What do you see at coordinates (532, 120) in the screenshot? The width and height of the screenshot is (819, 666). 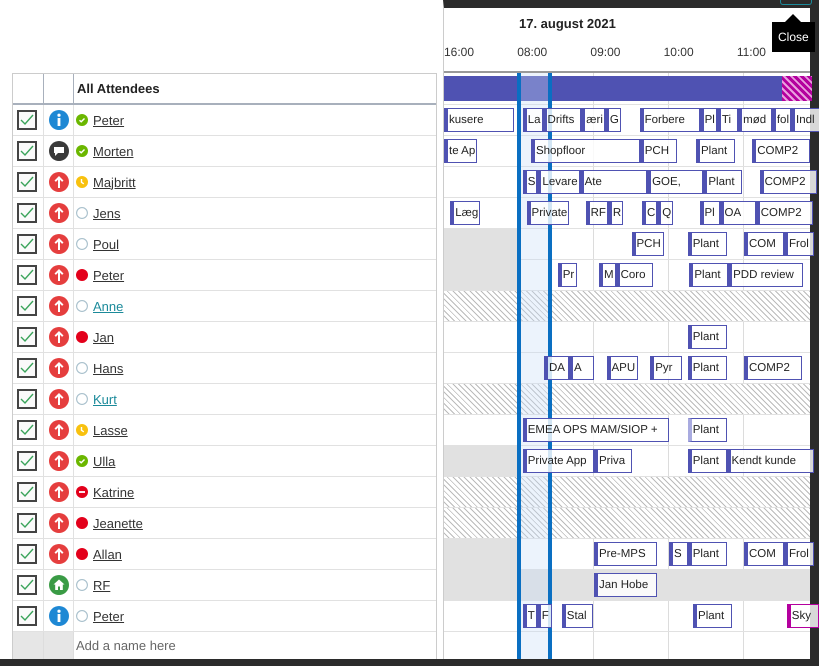 I see `calendar-event: La` at bounding box center [532, 120].